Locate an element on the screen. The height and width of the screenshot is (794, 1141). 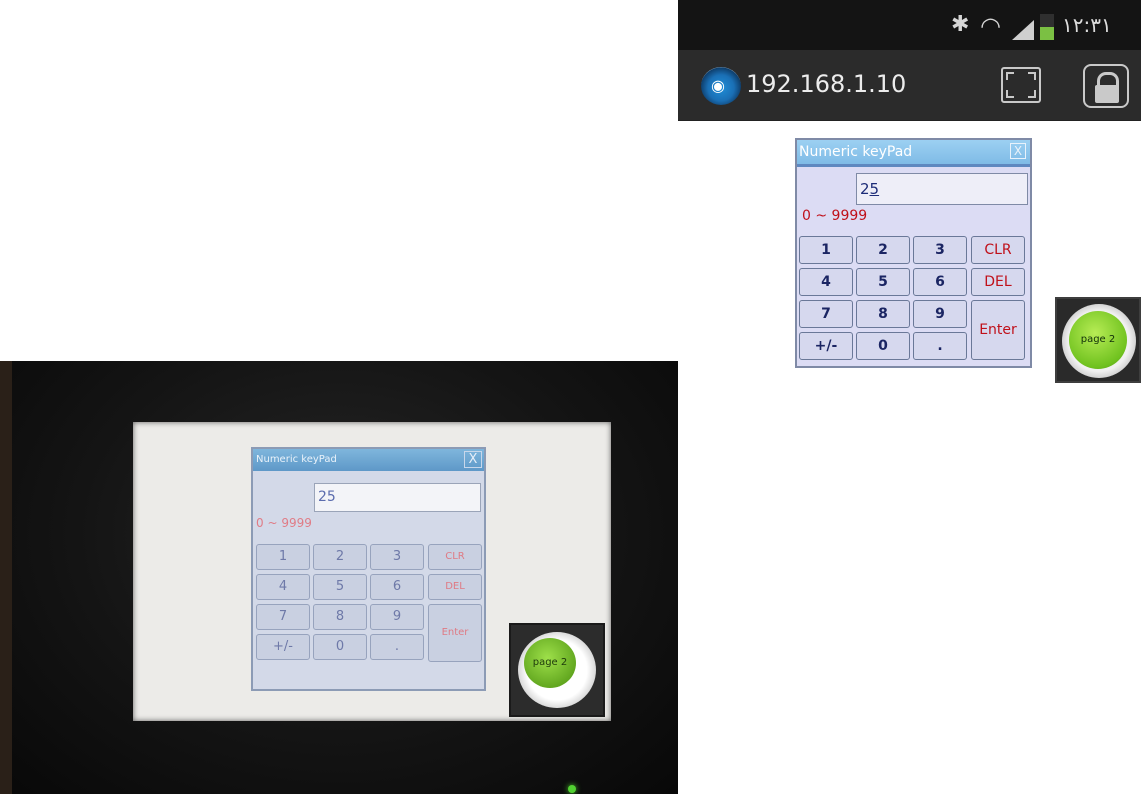
value-digits: 2 is located at coordinates (865, 189).